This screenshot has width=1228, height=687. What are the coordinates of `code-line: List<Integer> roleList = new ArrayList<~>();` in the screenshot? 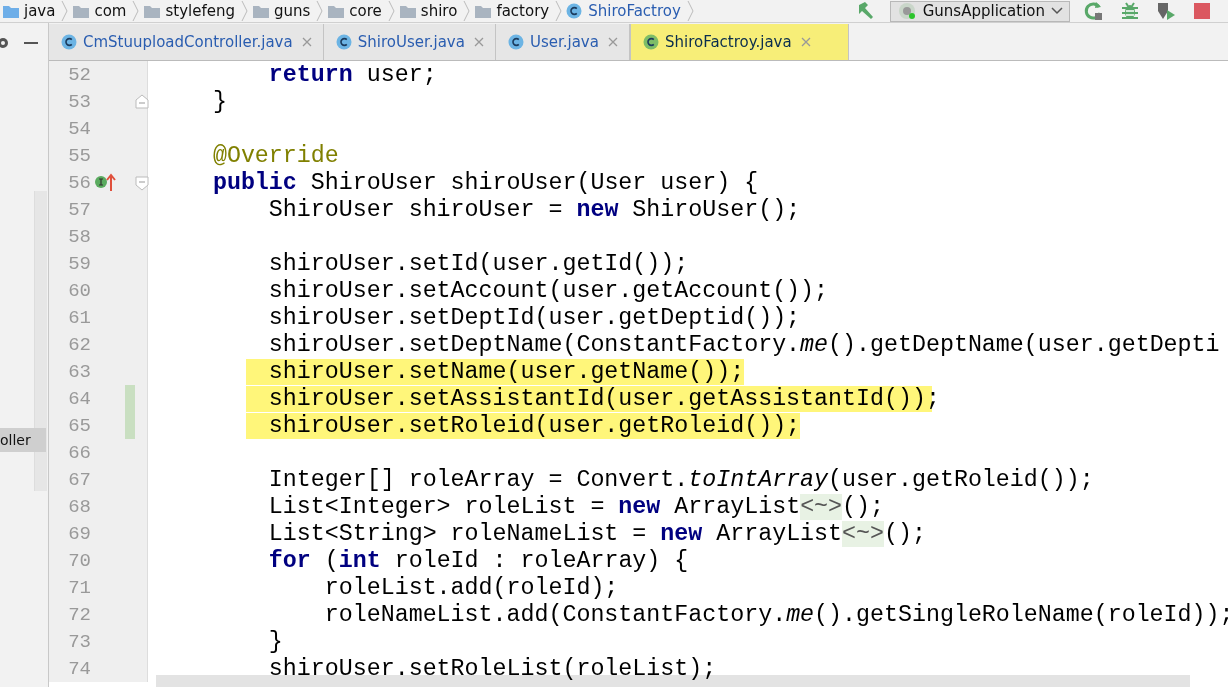 It's located at (576, 506).